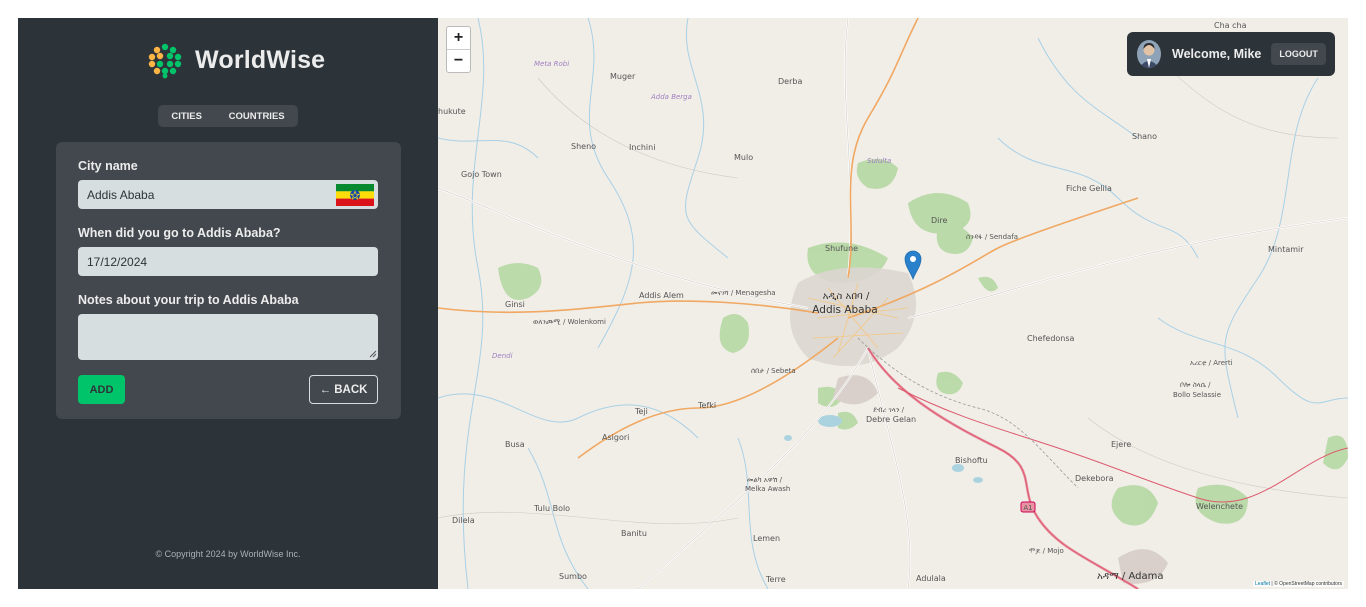  I want to click on place-label: Derba, so click(790, 81).